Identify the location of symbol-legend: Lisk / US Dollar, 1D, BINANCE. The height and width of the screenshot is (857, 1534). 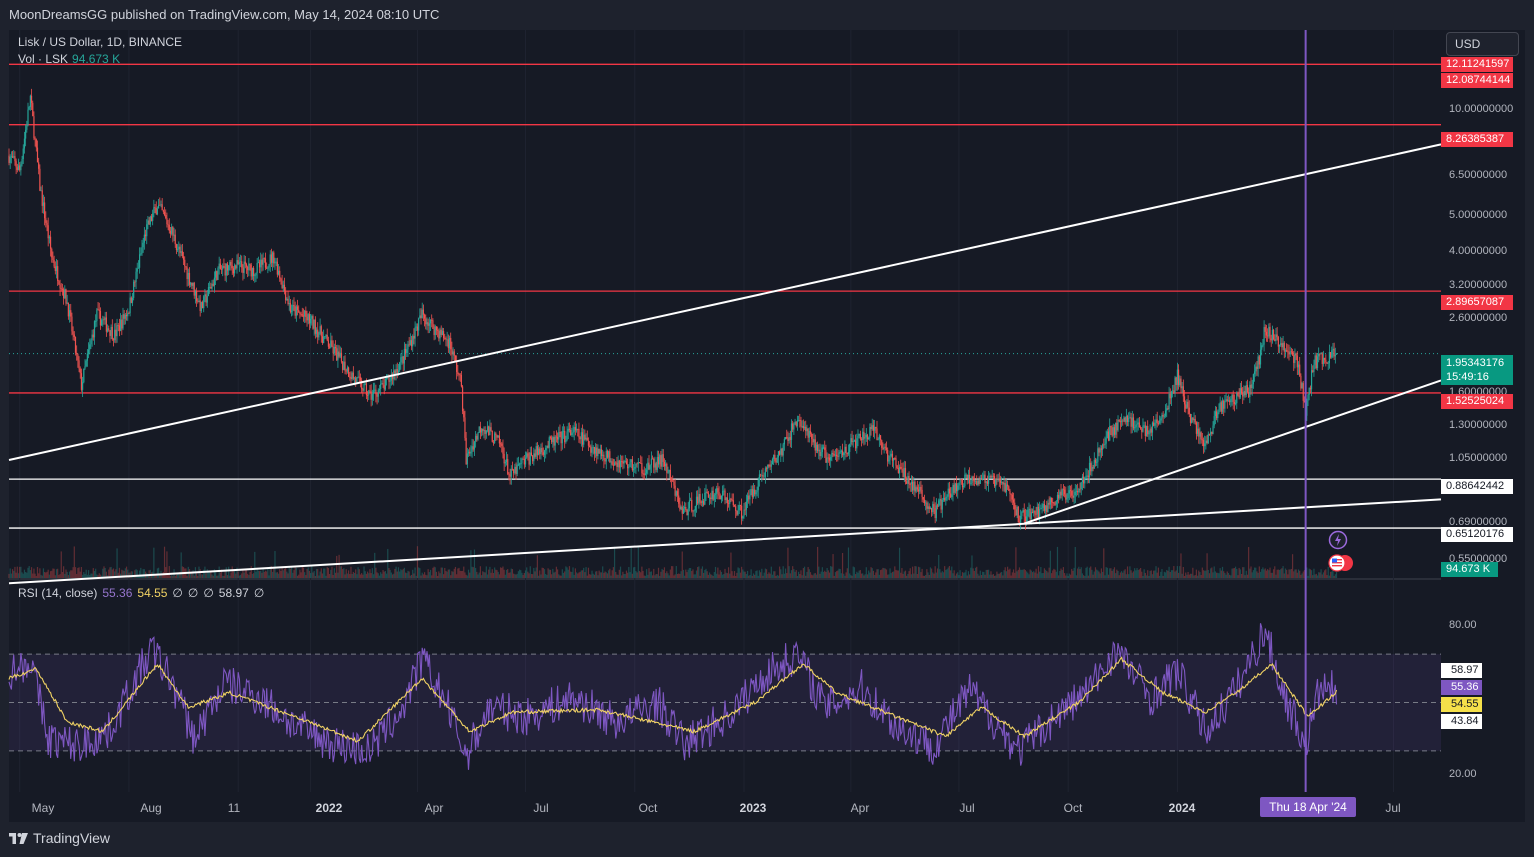
(100, 42).